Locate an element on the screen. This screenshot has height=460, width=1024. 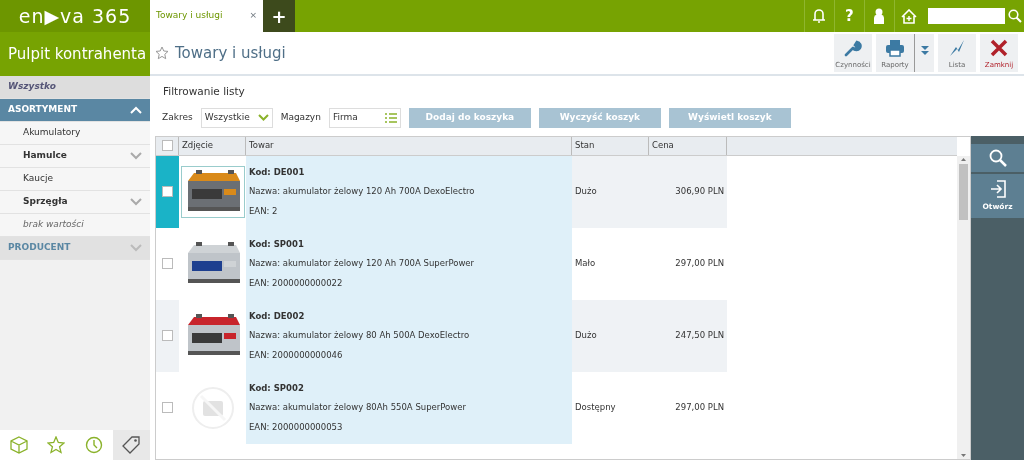
column-header: Towar is located at coordinates (409, 145).